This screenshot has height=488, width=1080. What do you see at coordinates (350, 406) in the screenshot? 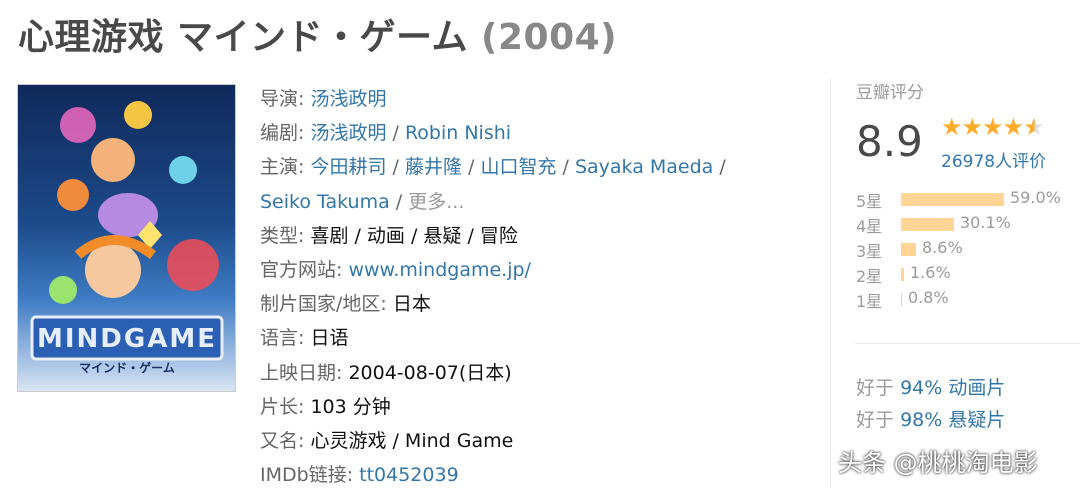
I see `runtime-value: 103 分钟` at bounding box center [350, 406].